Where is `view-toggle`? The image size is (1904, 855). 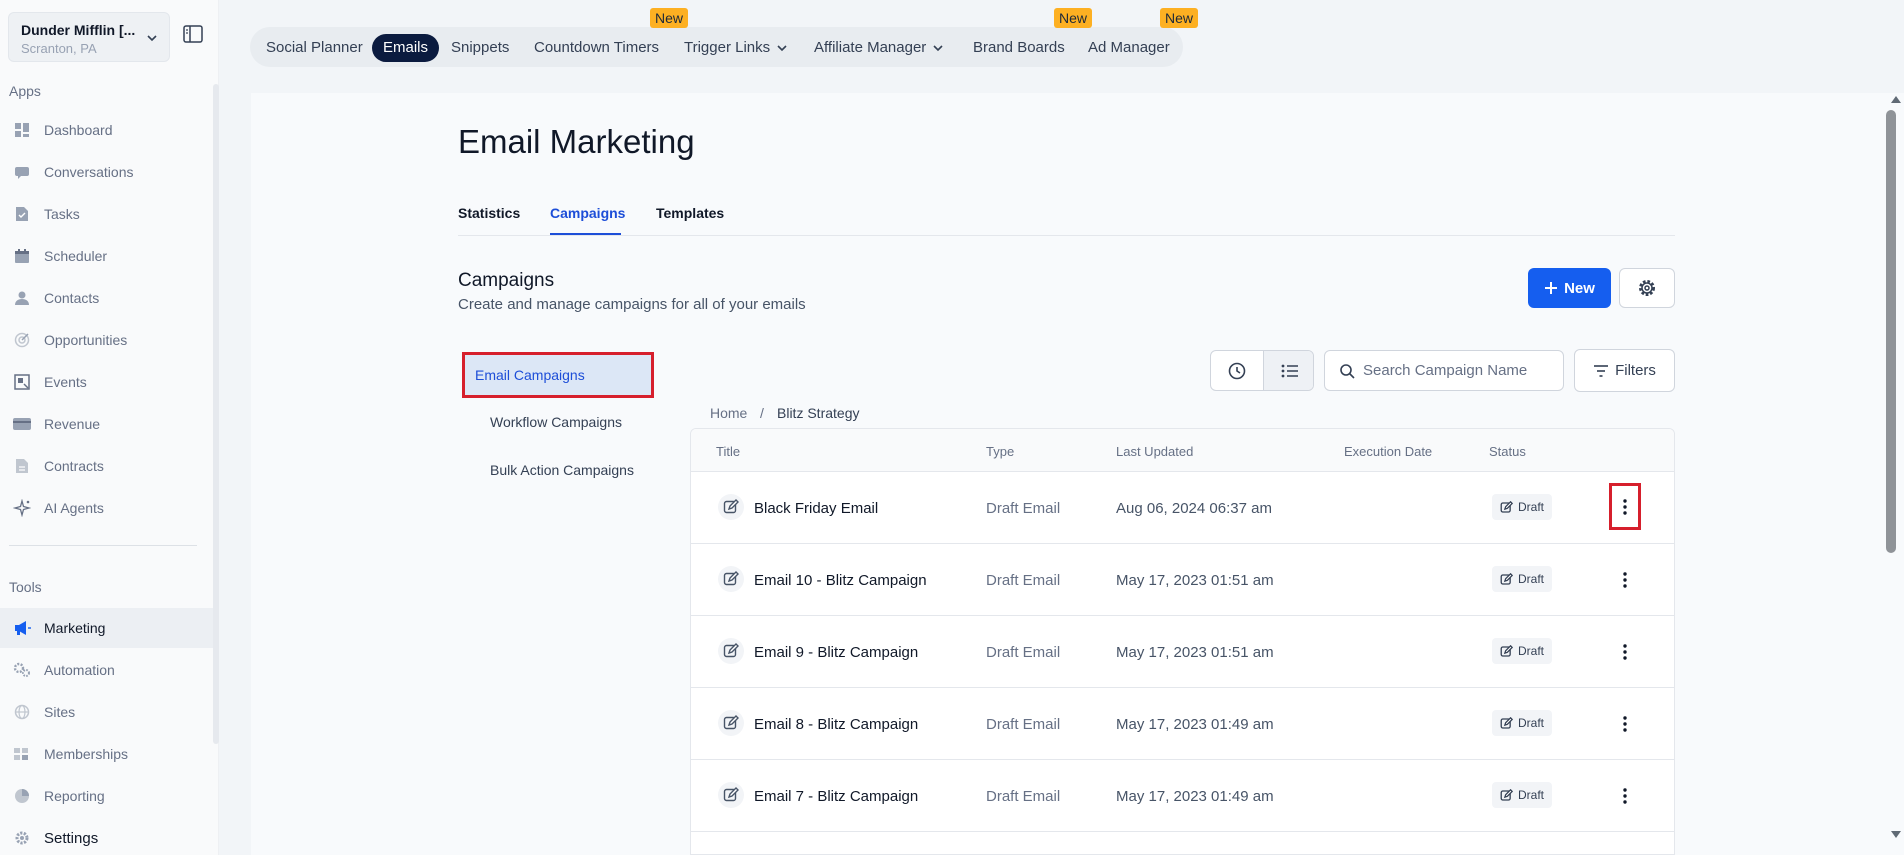 view-toggle is located at coordinates (1262, 370).